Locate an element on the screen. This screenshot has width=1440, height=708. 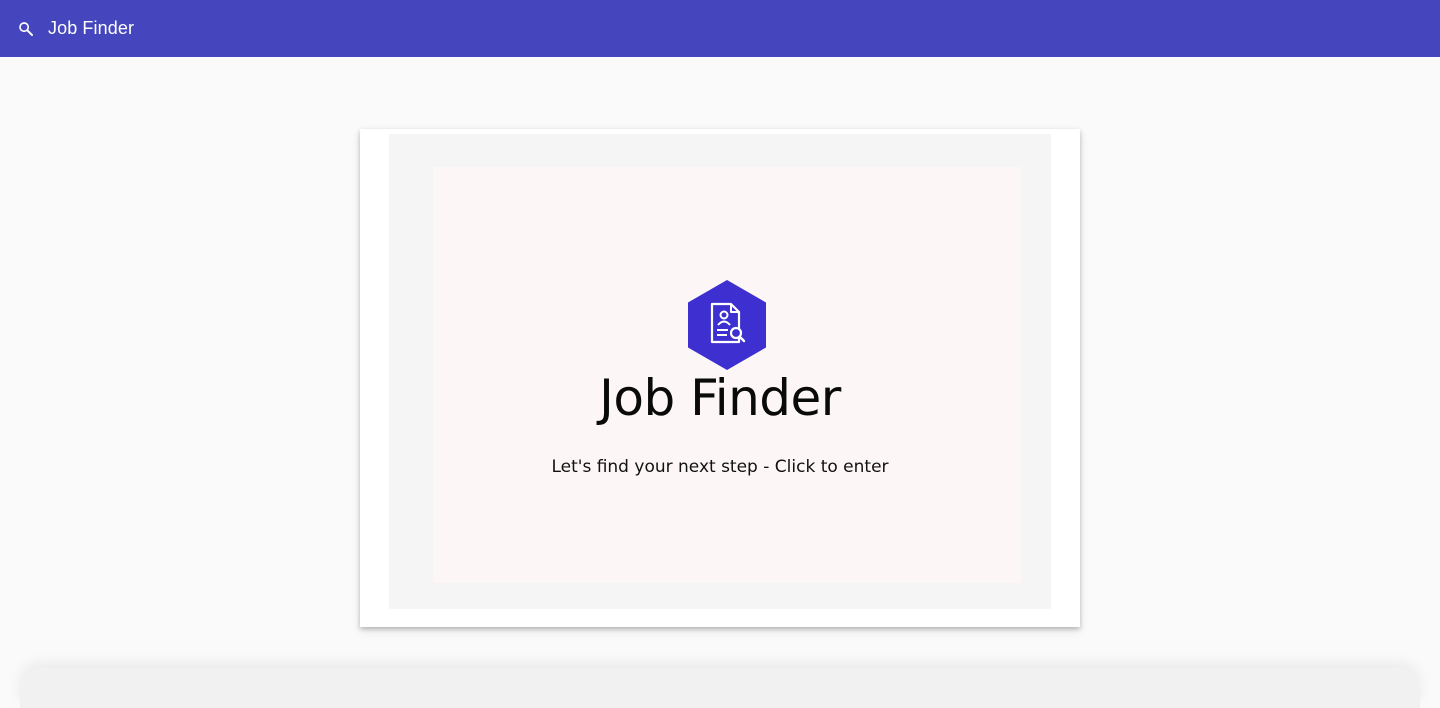
brand-name: Job Finder is located at coordinates (720, 398).